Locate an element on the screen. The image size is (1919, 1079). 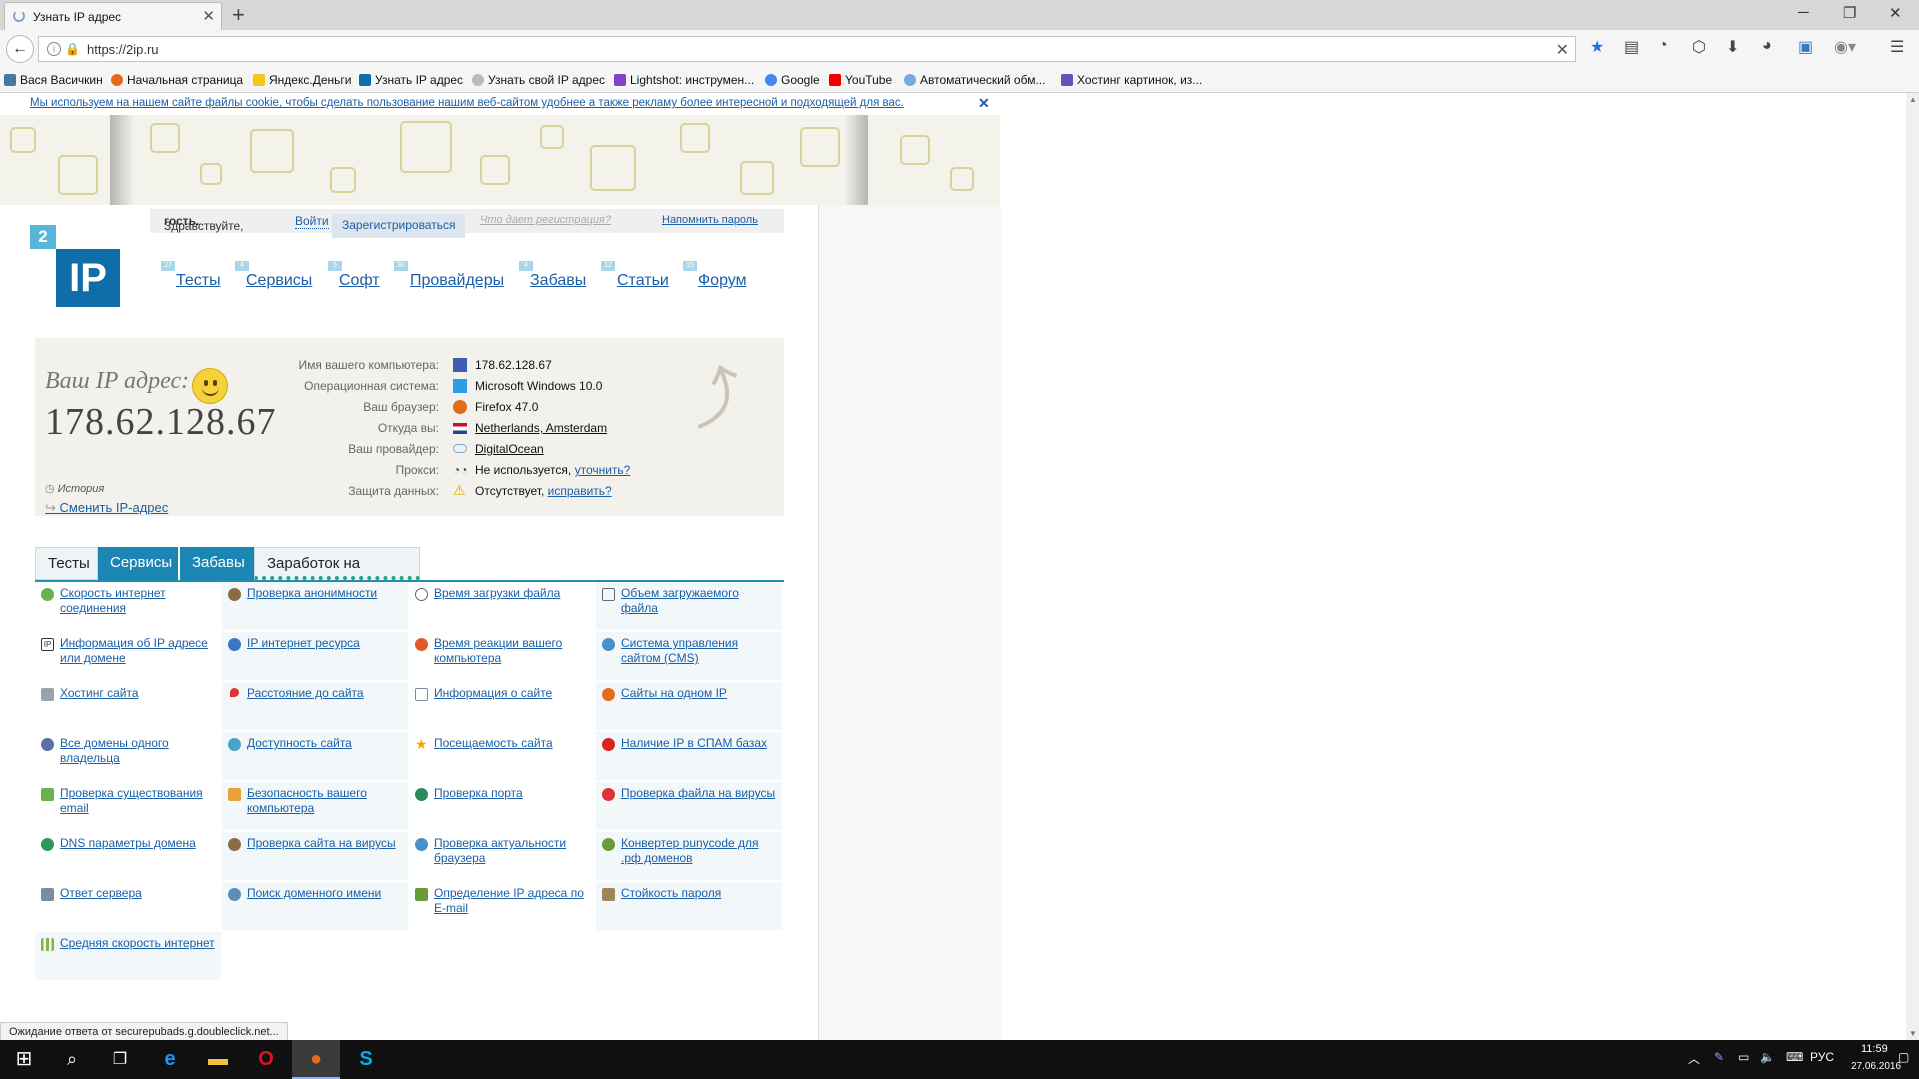
service-item: Хостинг сайта is located at coordinates (128, 706).